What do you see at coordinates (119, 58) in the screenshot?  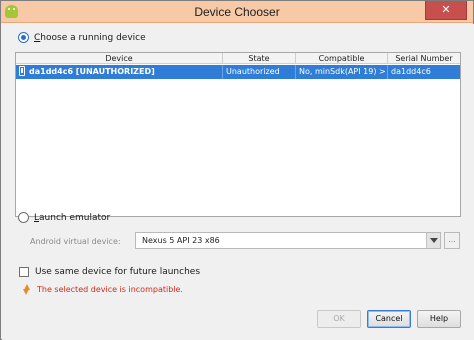 I see `column-device: Device` at bounding box center [119, 58].